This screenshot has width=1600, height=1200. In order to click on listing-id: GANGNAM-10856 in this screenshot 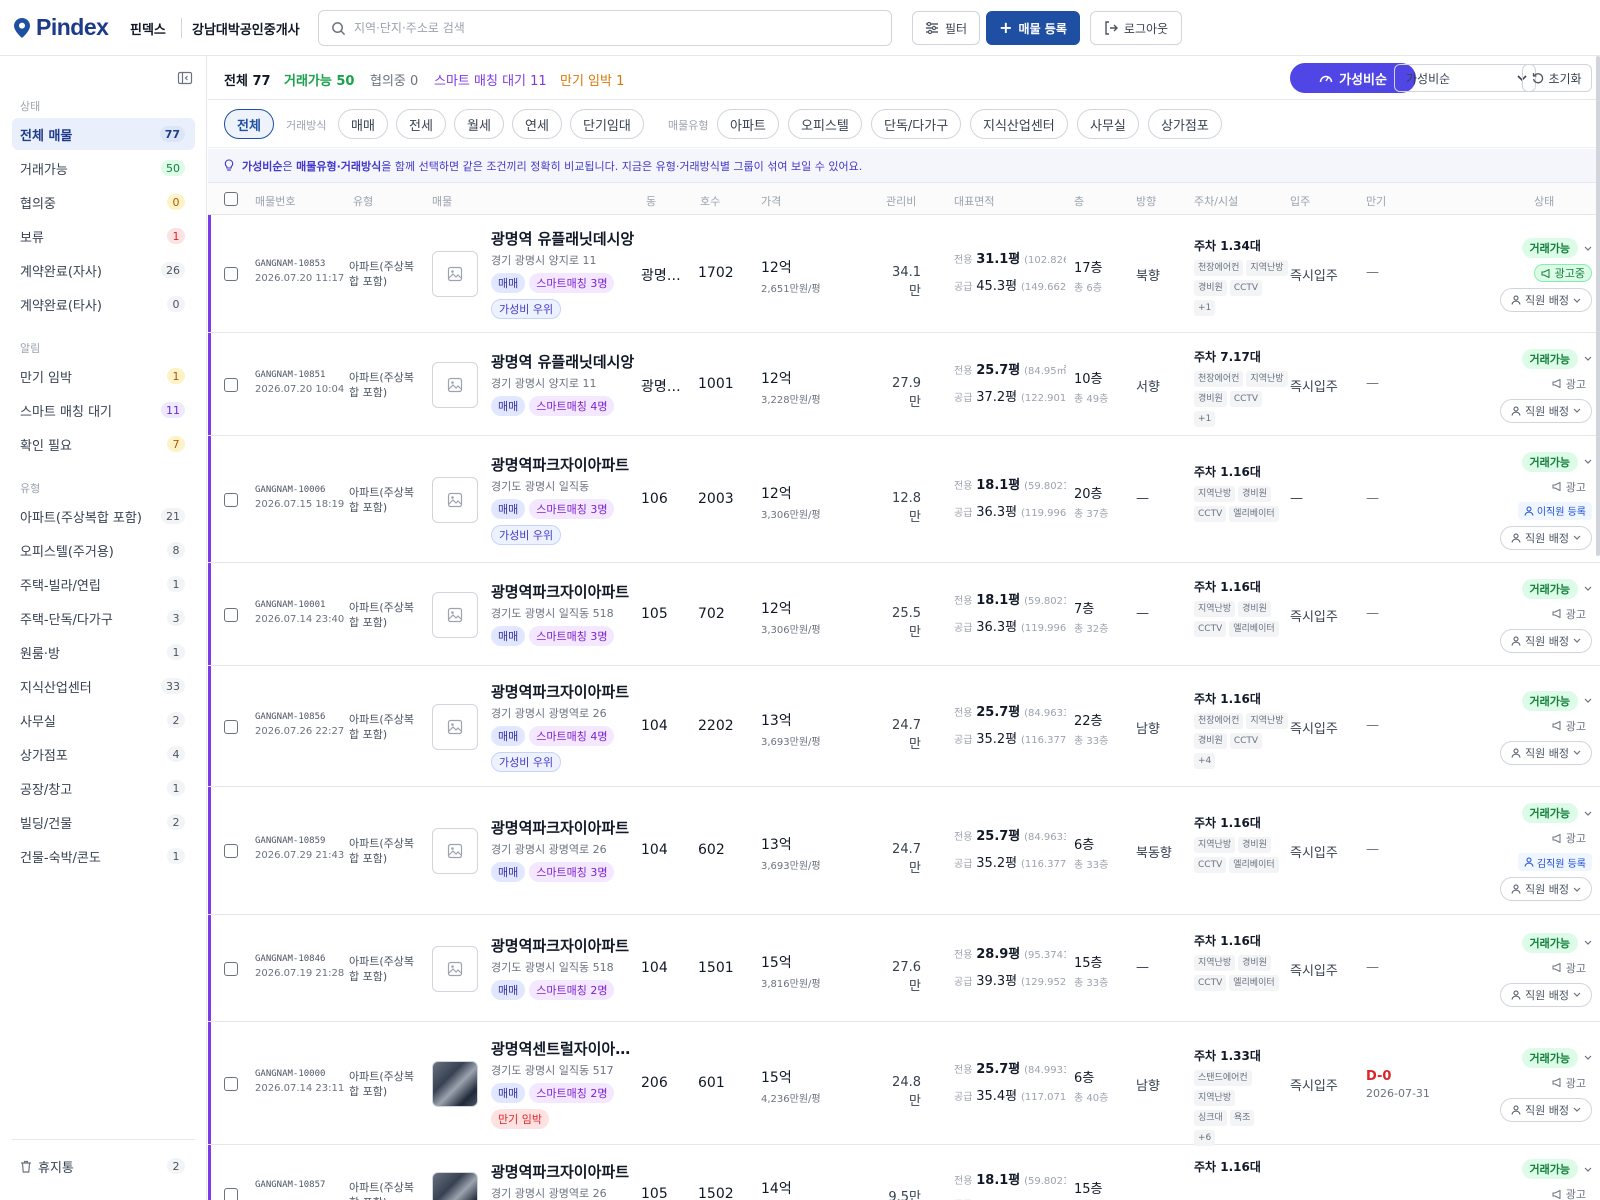, I will do `click(299, 717)`.